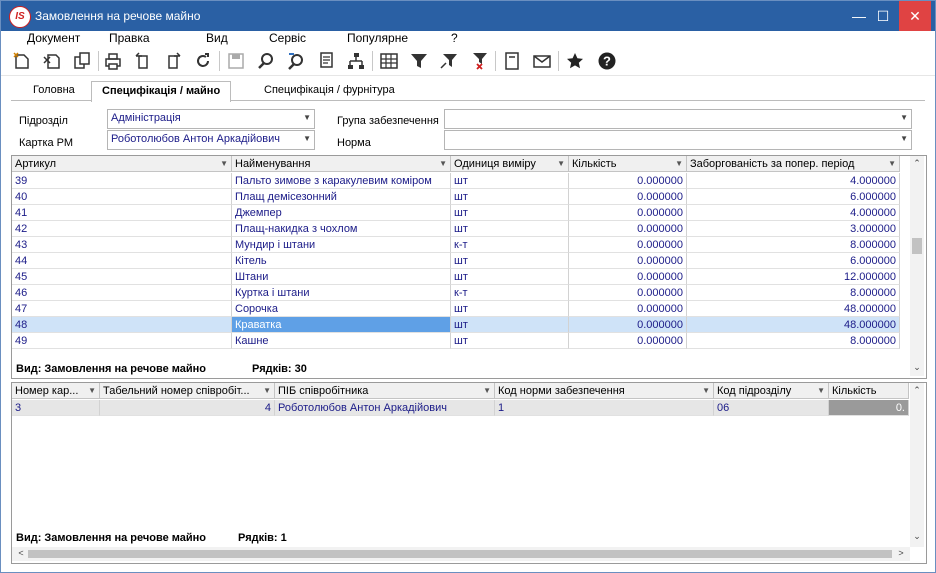  I want to click on cell-debt: 4.000000, so click(793, 181).